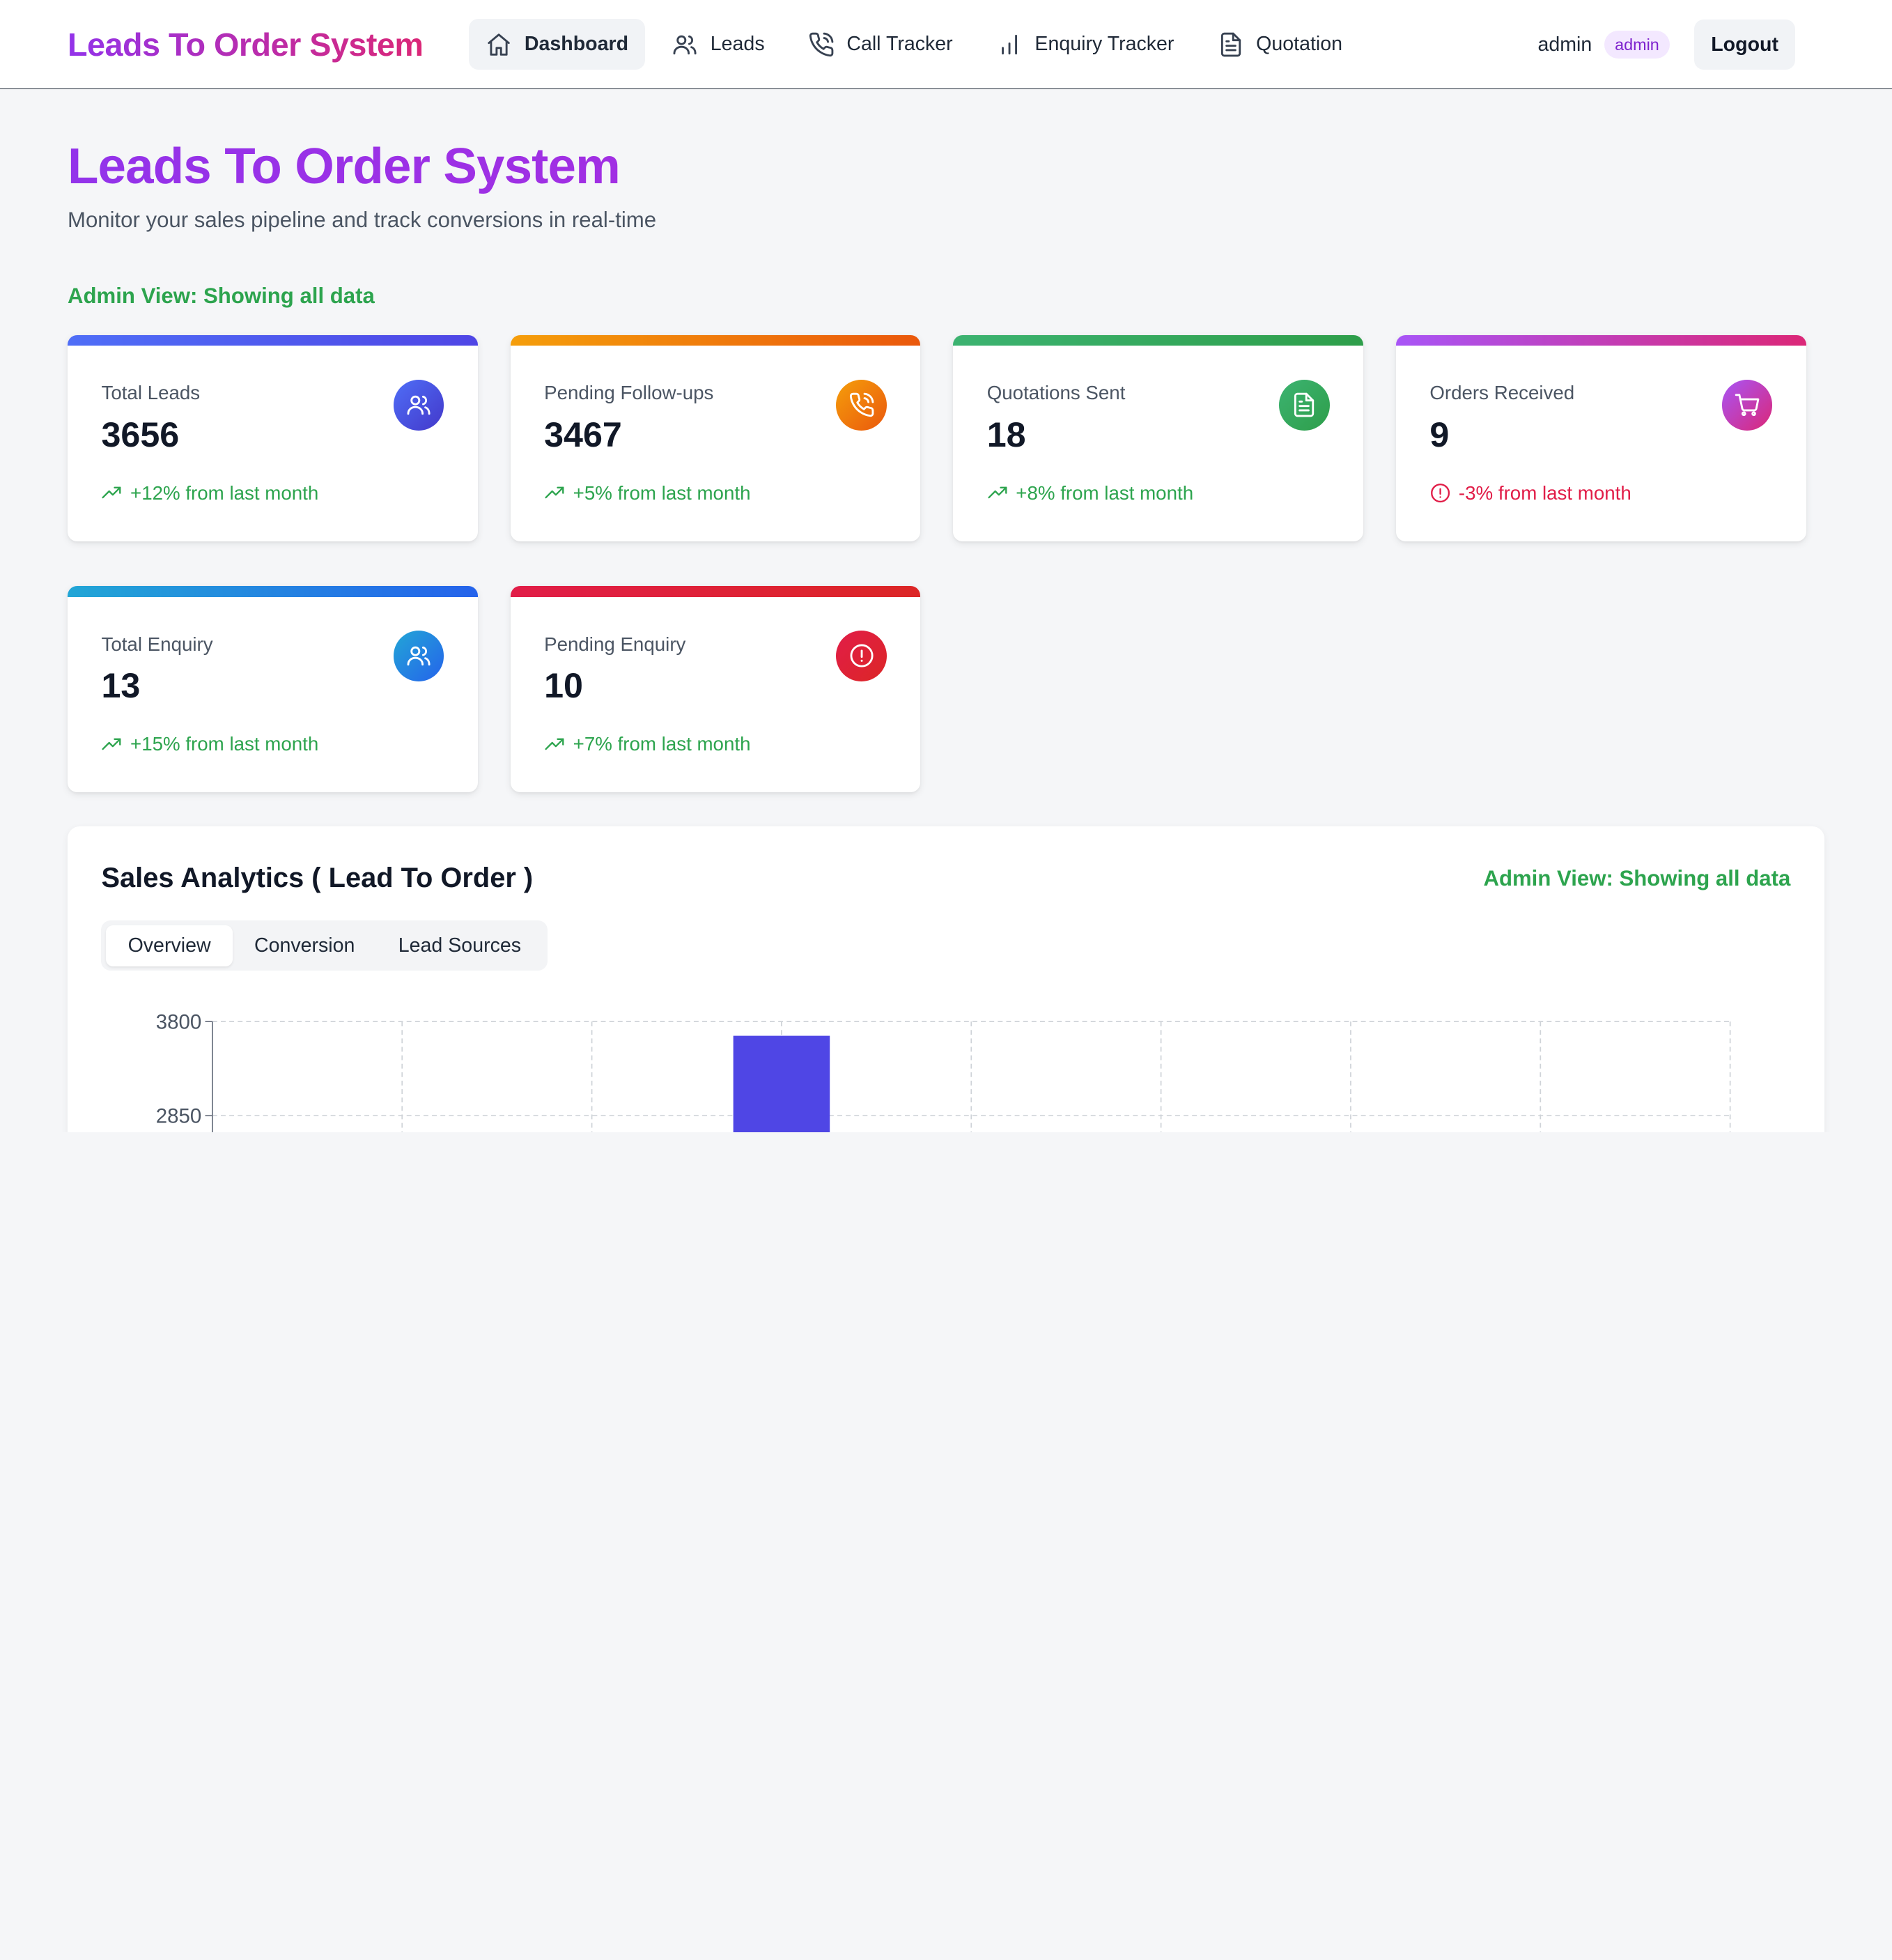 The height and width of the screenshot is (1960, 1892). I want to click on stat-card-orders-received: Orders Received 9 -3% from last month, so click(1600, 437).